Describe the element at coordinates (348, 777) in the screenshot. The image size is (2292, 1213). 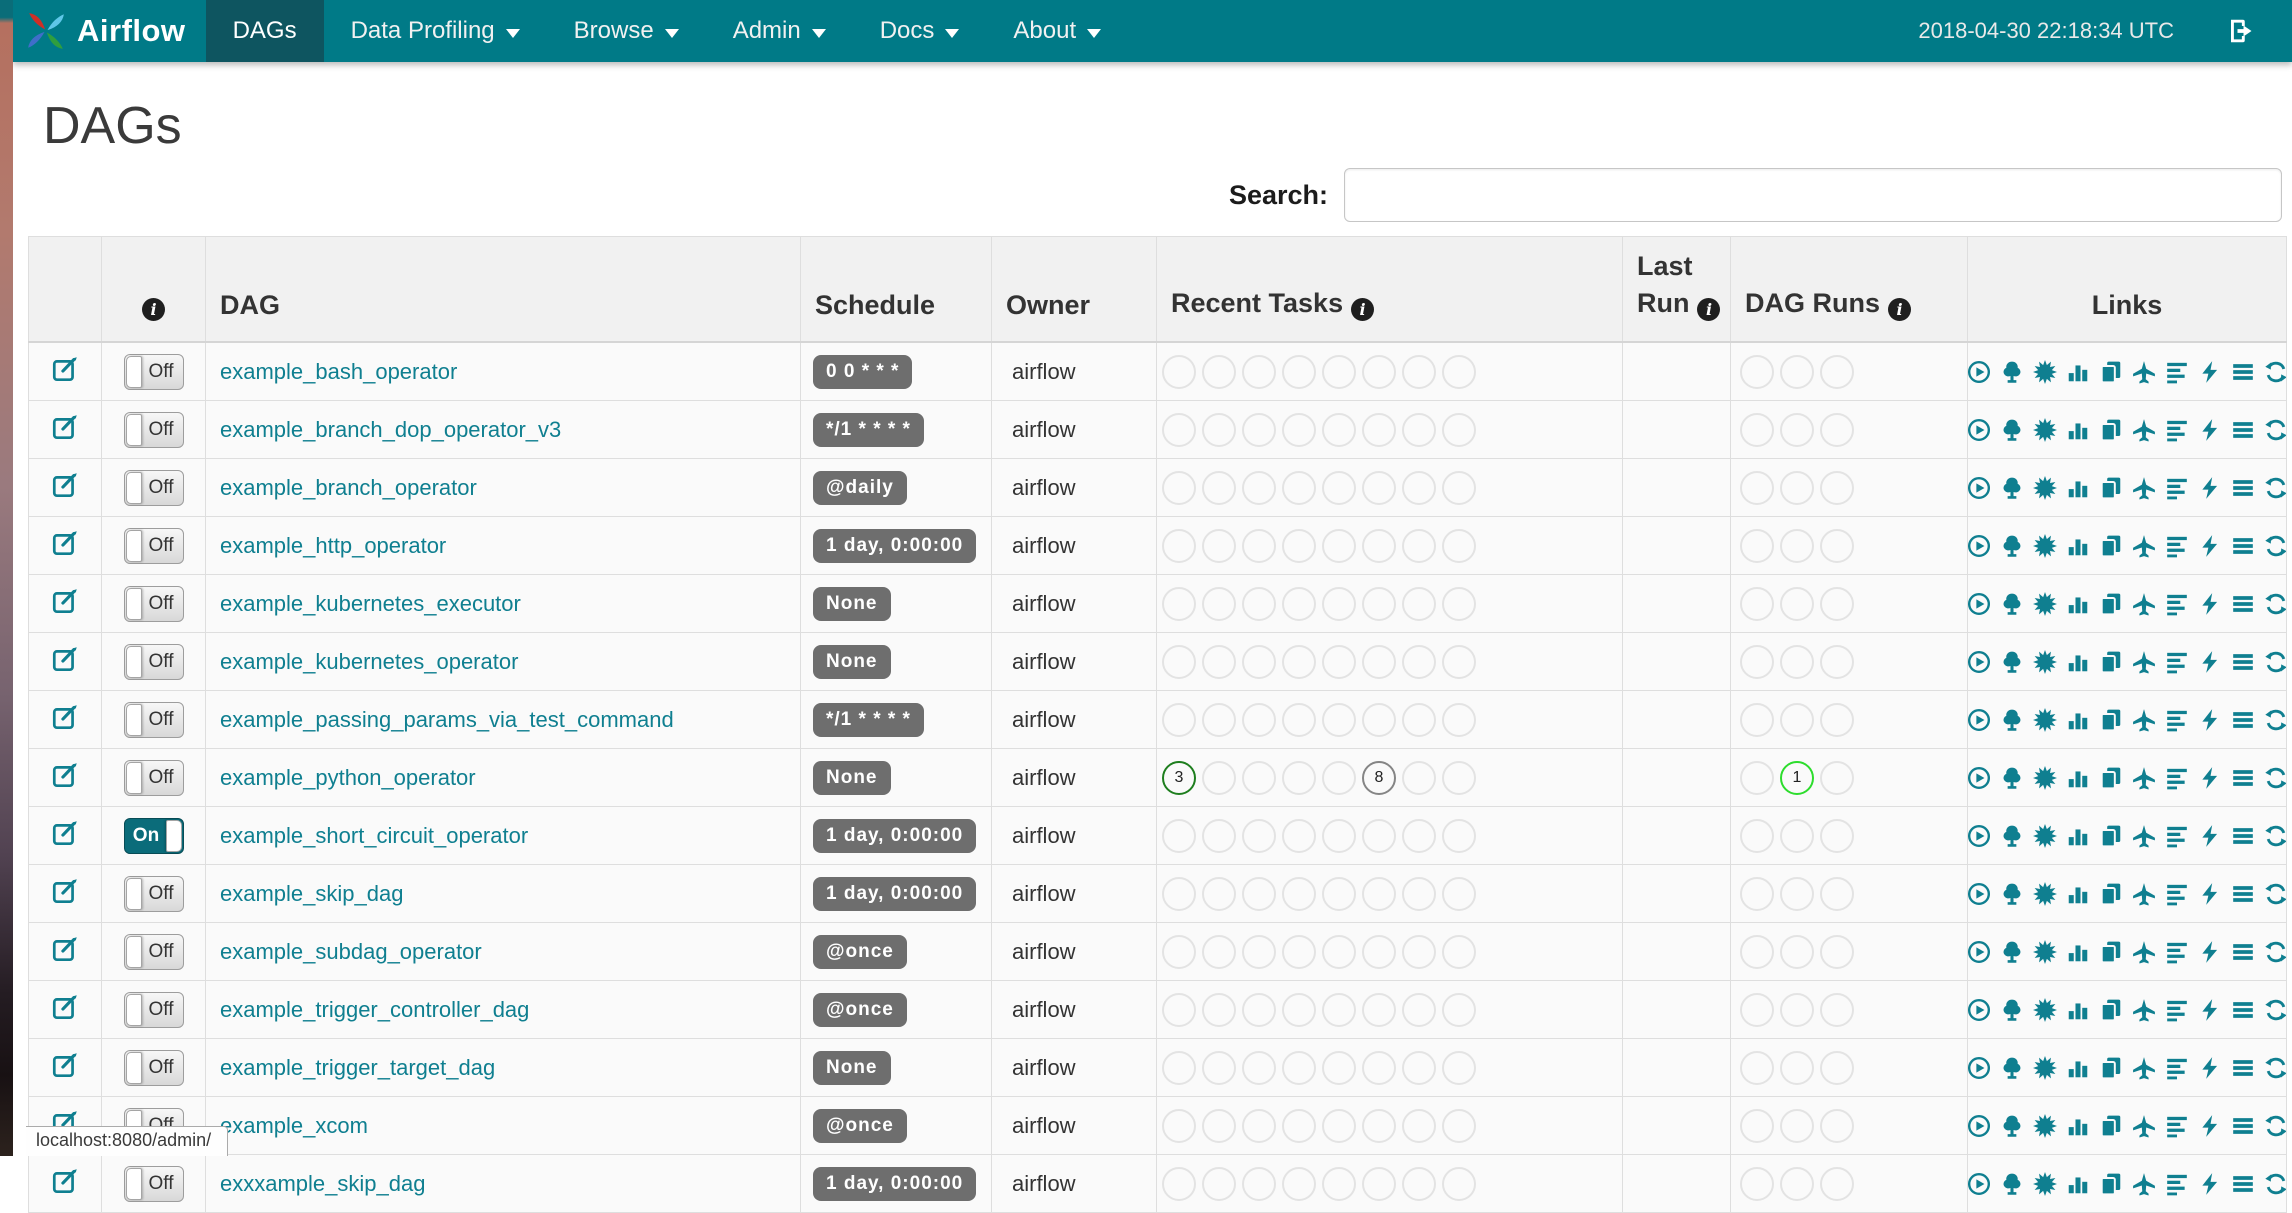
I see `dag-link: example_python_operator` at that location.